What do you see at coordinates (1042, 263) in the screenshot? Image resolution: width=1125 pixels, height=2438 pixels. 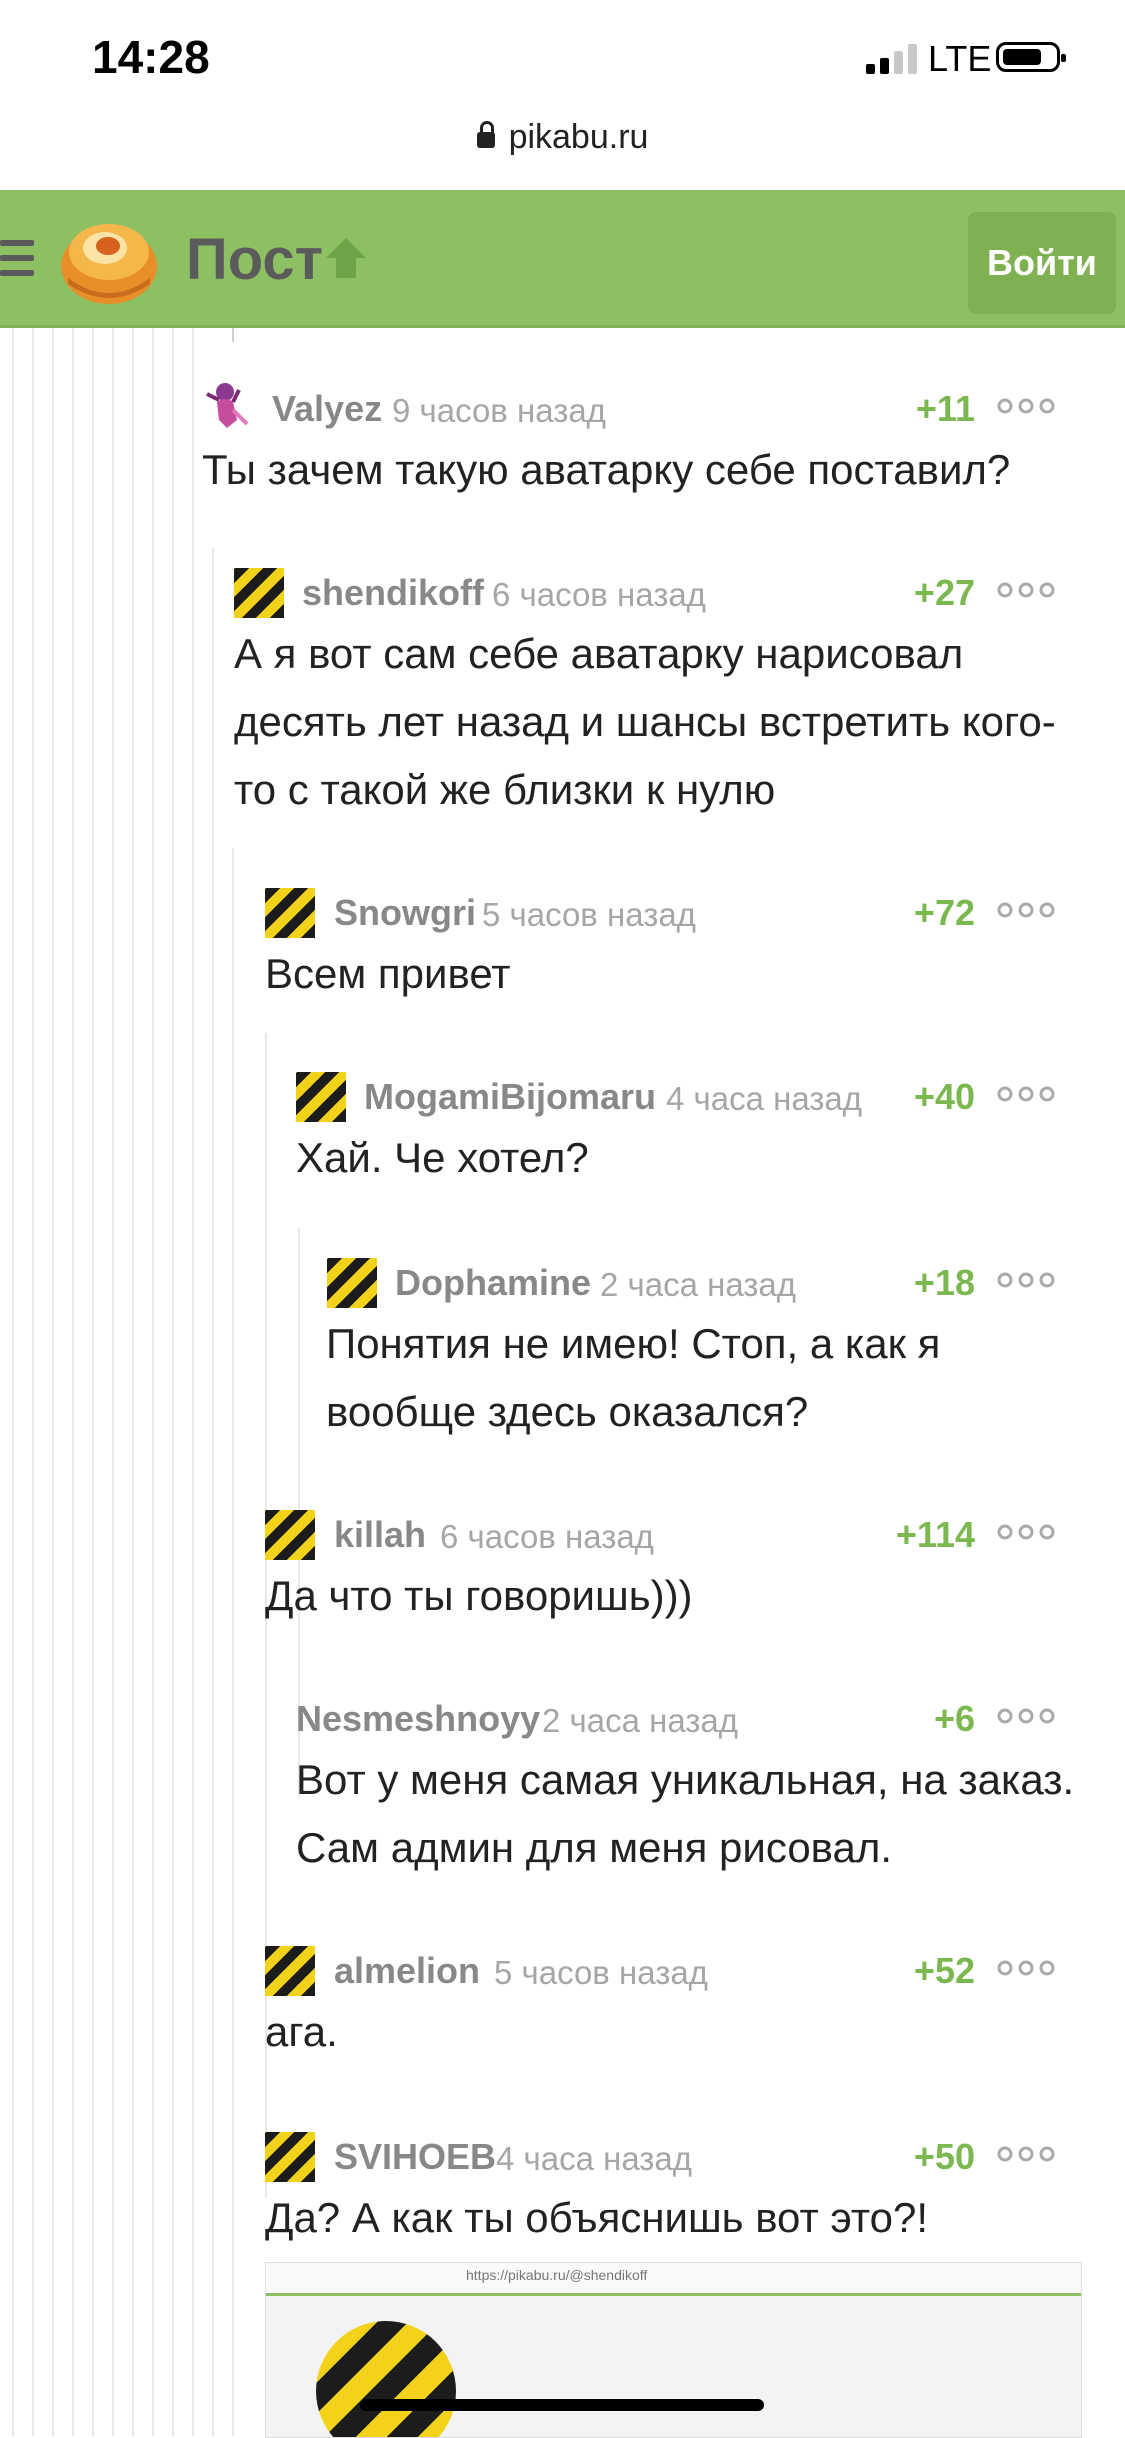 I see `login-button: Войти` at bounding box center [1042, 263].